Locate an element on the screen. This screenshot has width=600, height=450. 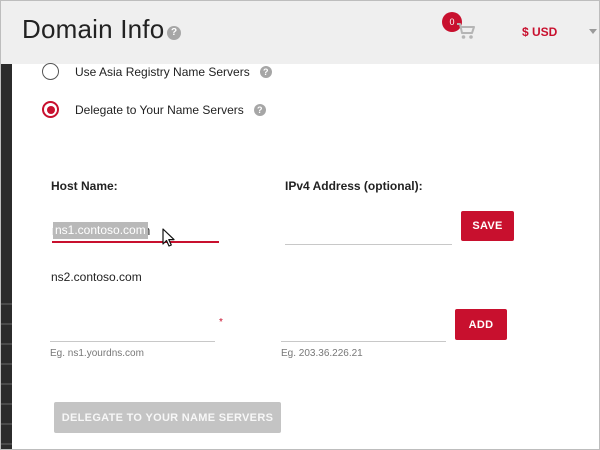
delegate-radio is located at coordinates (50, 109).